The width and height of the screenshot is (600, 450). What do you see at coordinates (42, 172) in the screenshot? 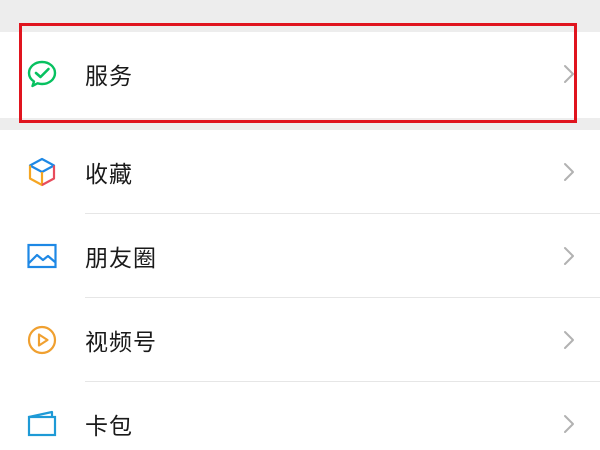
I see `cube-icon` at bounding box center [42, 172].